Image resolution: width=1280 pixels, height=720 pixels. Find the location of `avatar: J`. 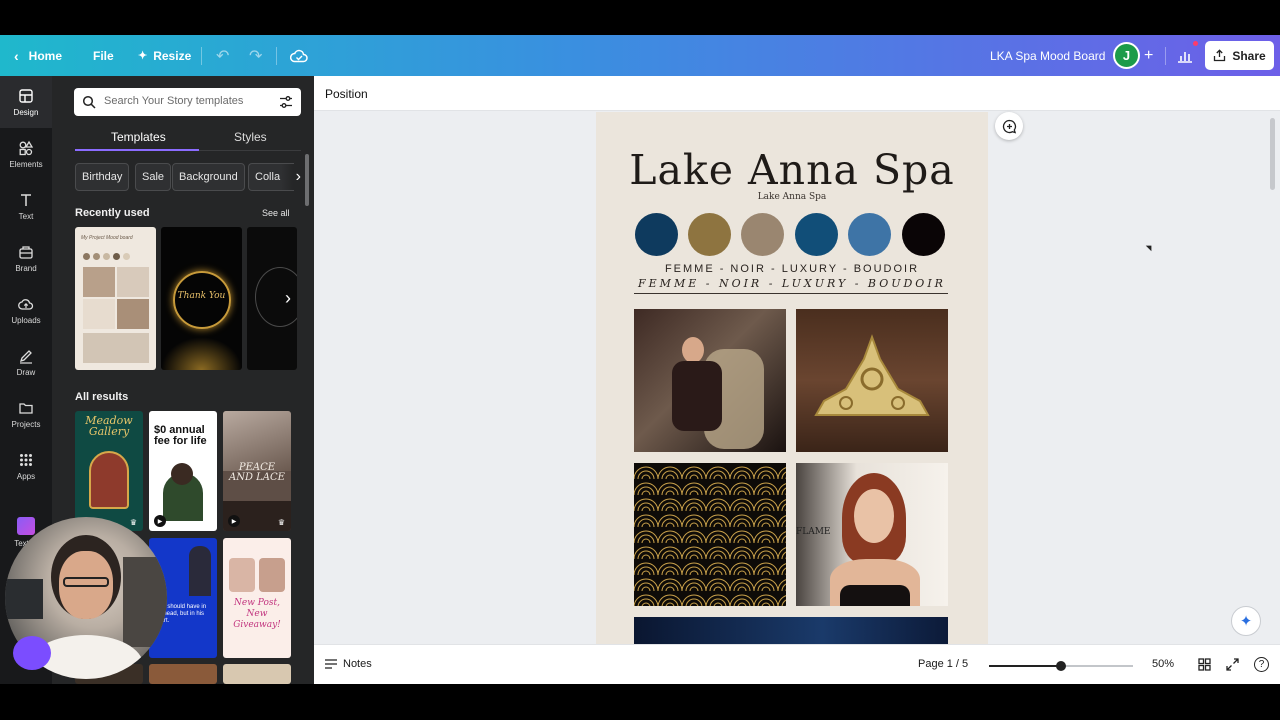

avatar: J is located at coordinates (1126, 55).